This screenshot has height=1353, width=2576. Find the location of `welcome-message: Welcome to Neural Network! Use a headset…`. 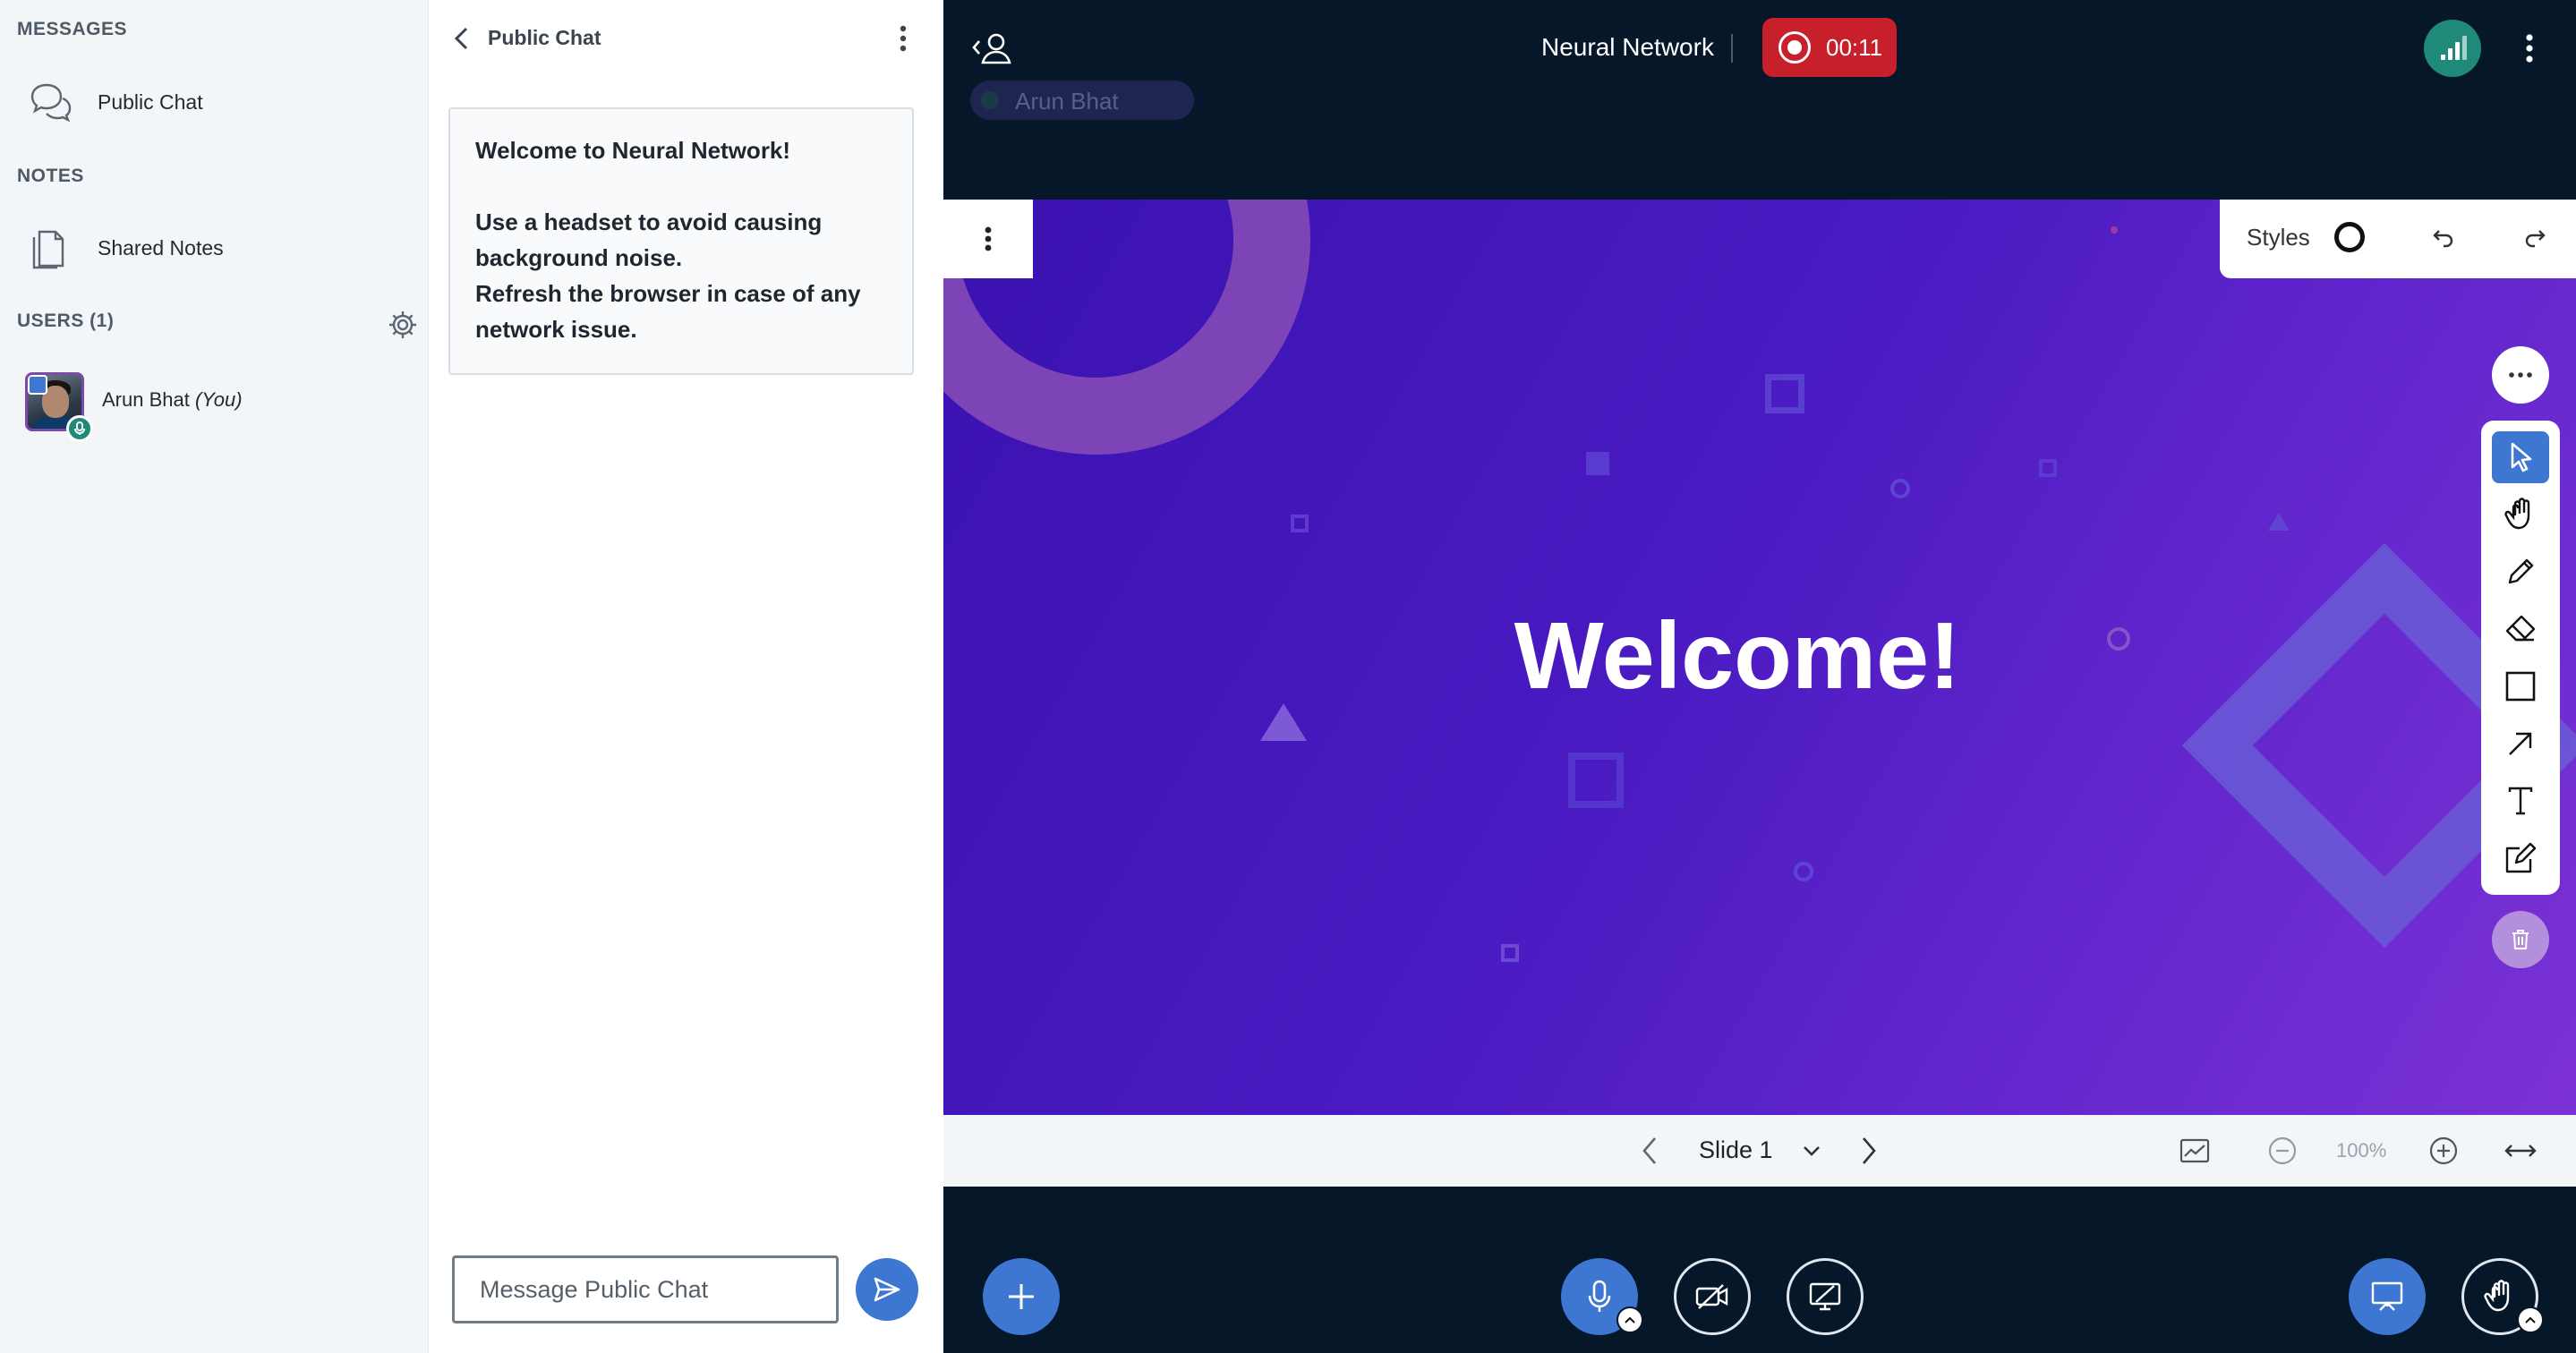

welcome-message: Welcome to Neural Network! Use a headset… is located at coordinates (681, 241).